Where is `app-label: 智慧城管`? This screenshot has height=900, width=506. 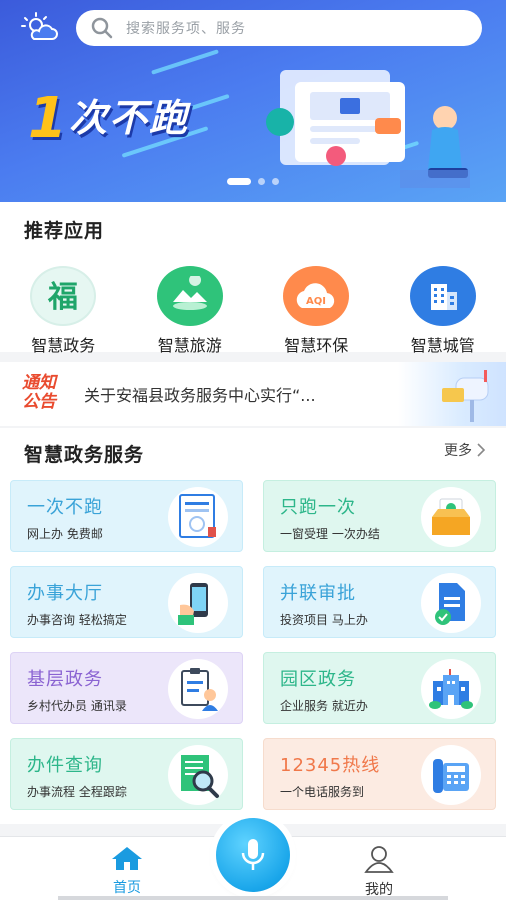 app-label: 智慧城管 is located at coordinates (442, 345).